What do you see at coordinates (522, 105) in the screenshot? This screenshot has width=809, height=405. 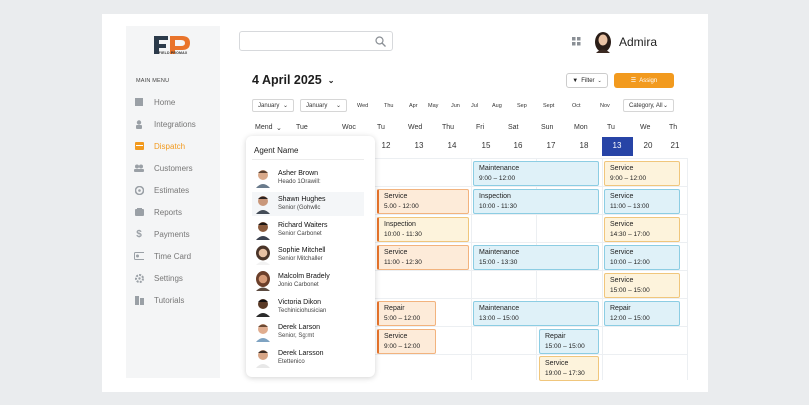 I see `month-label: Sep` at bounding box center [522, 105].